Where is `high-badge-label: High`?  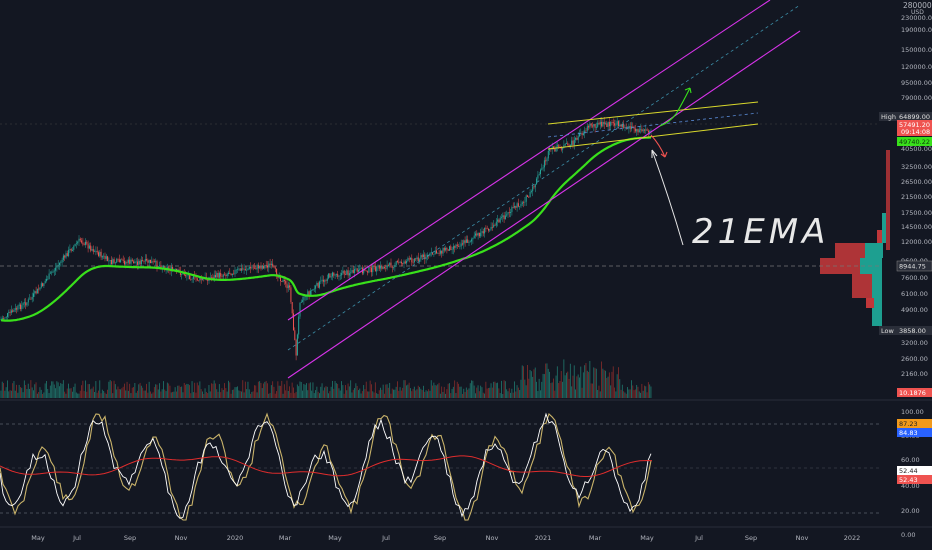 high-badge-label: High is located at coordinates (888, 117).